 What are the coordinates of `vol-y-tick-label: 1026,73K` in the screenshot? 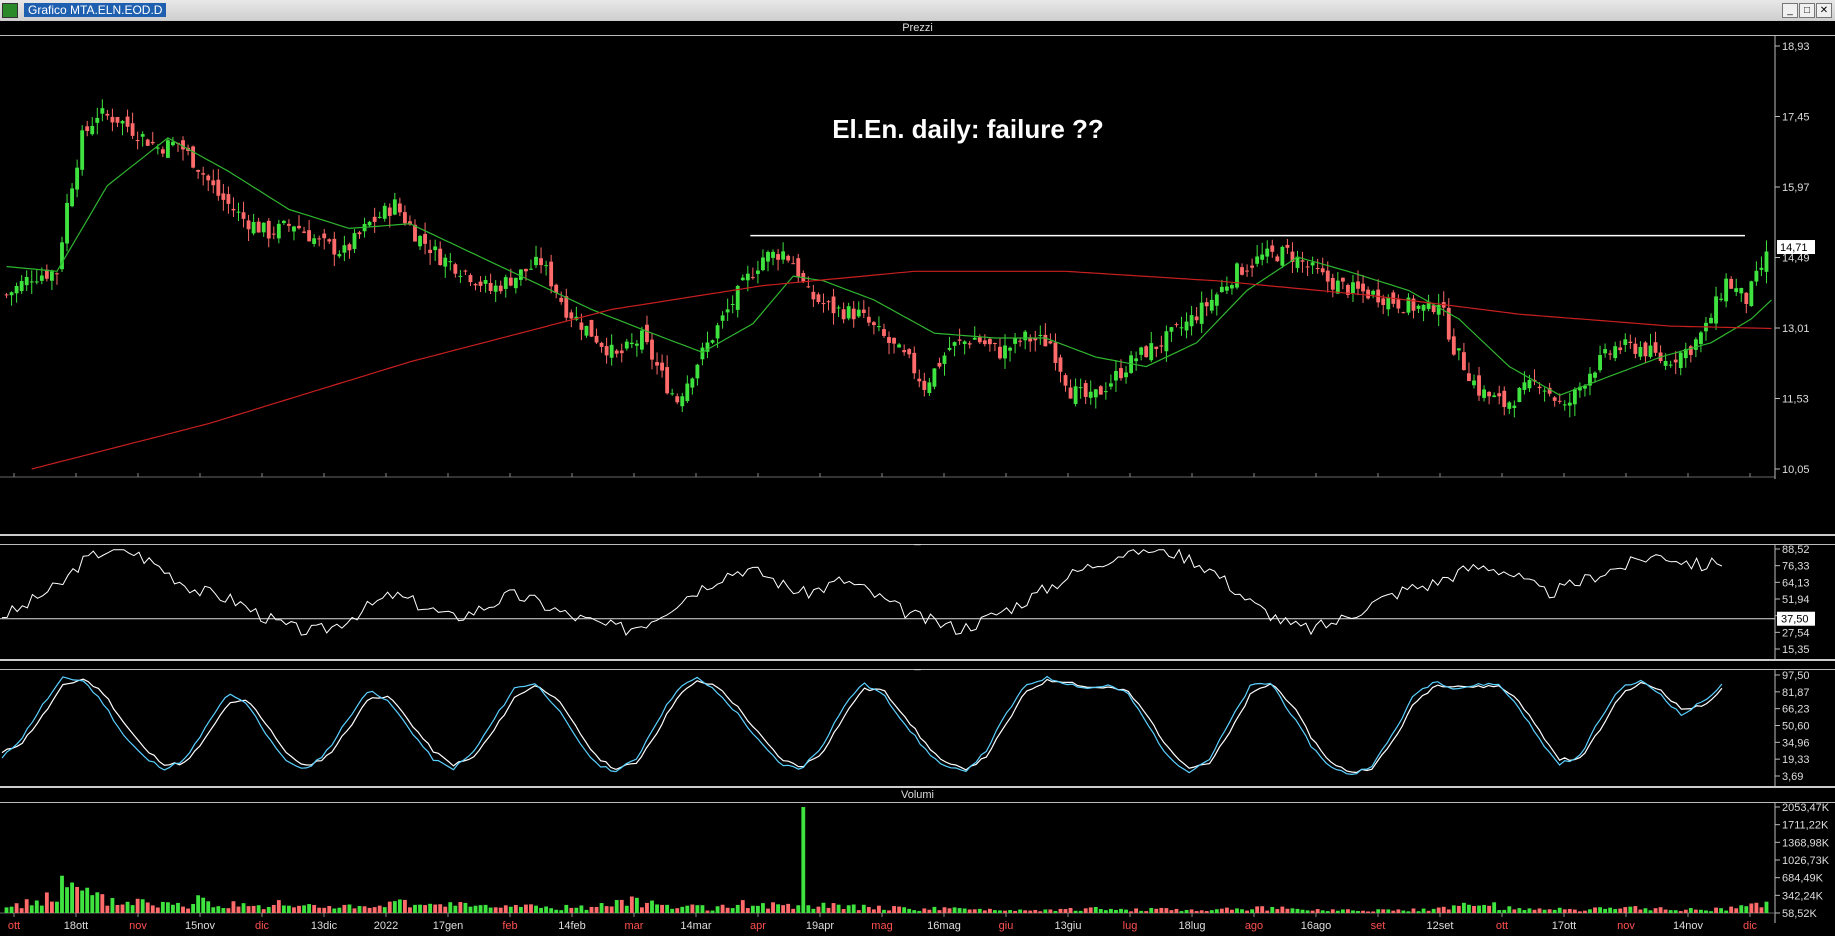 It's located at (1806, 861).